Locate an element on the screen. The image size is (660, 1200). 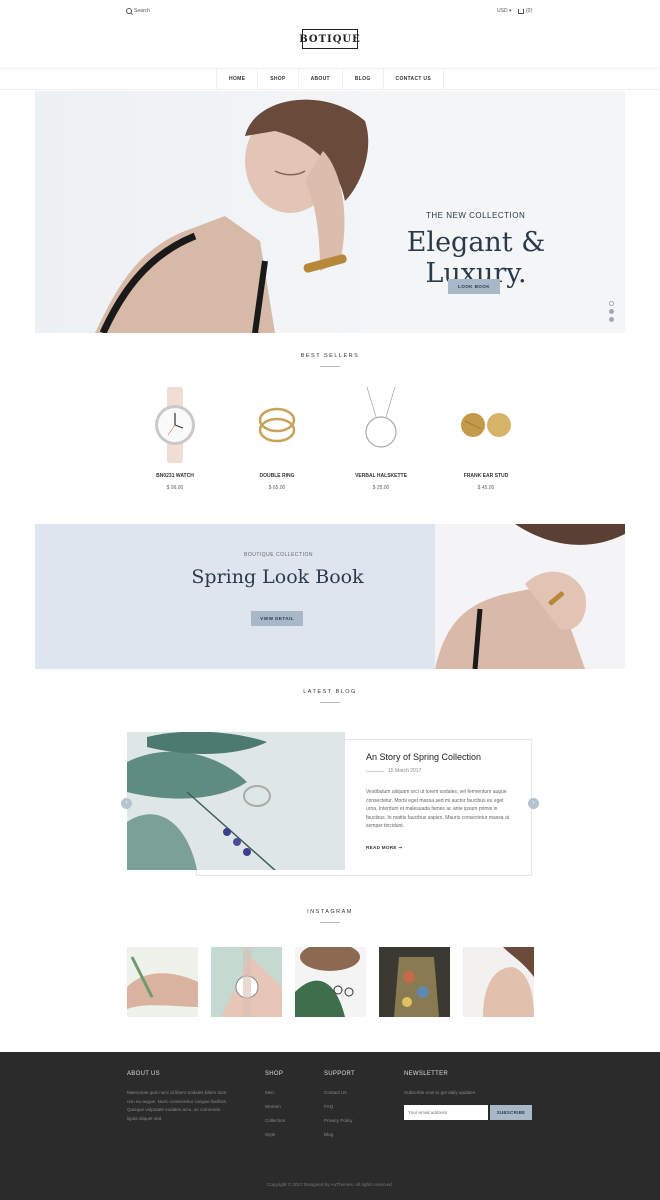
product-card: FRANK EAR STUD $ 45.00 is located at coordinates (486, 438).